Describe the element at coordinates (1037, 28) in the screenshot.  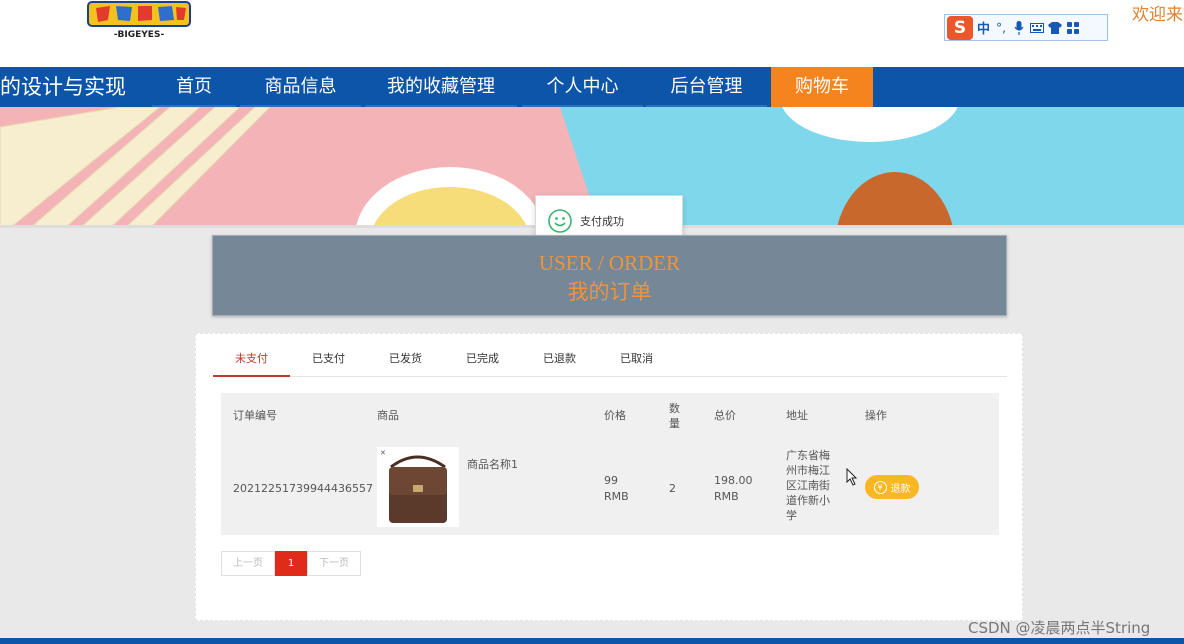
I see `keyboard-icon` at that location.